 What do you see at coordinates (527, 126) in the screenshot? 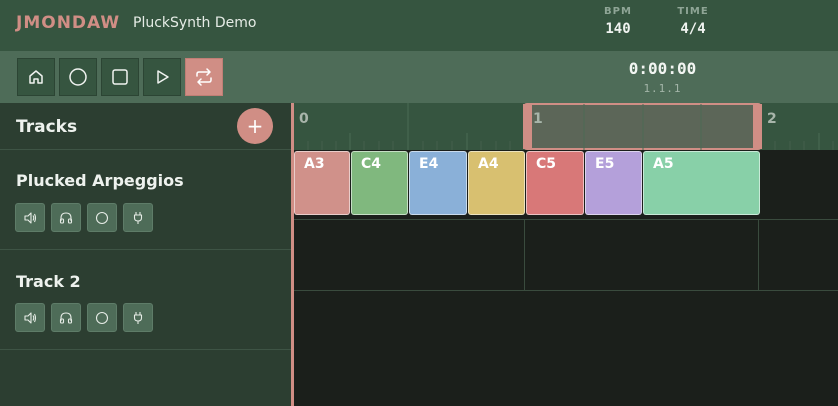
I see `loop-start-handle` at bounding box center [527, 126].